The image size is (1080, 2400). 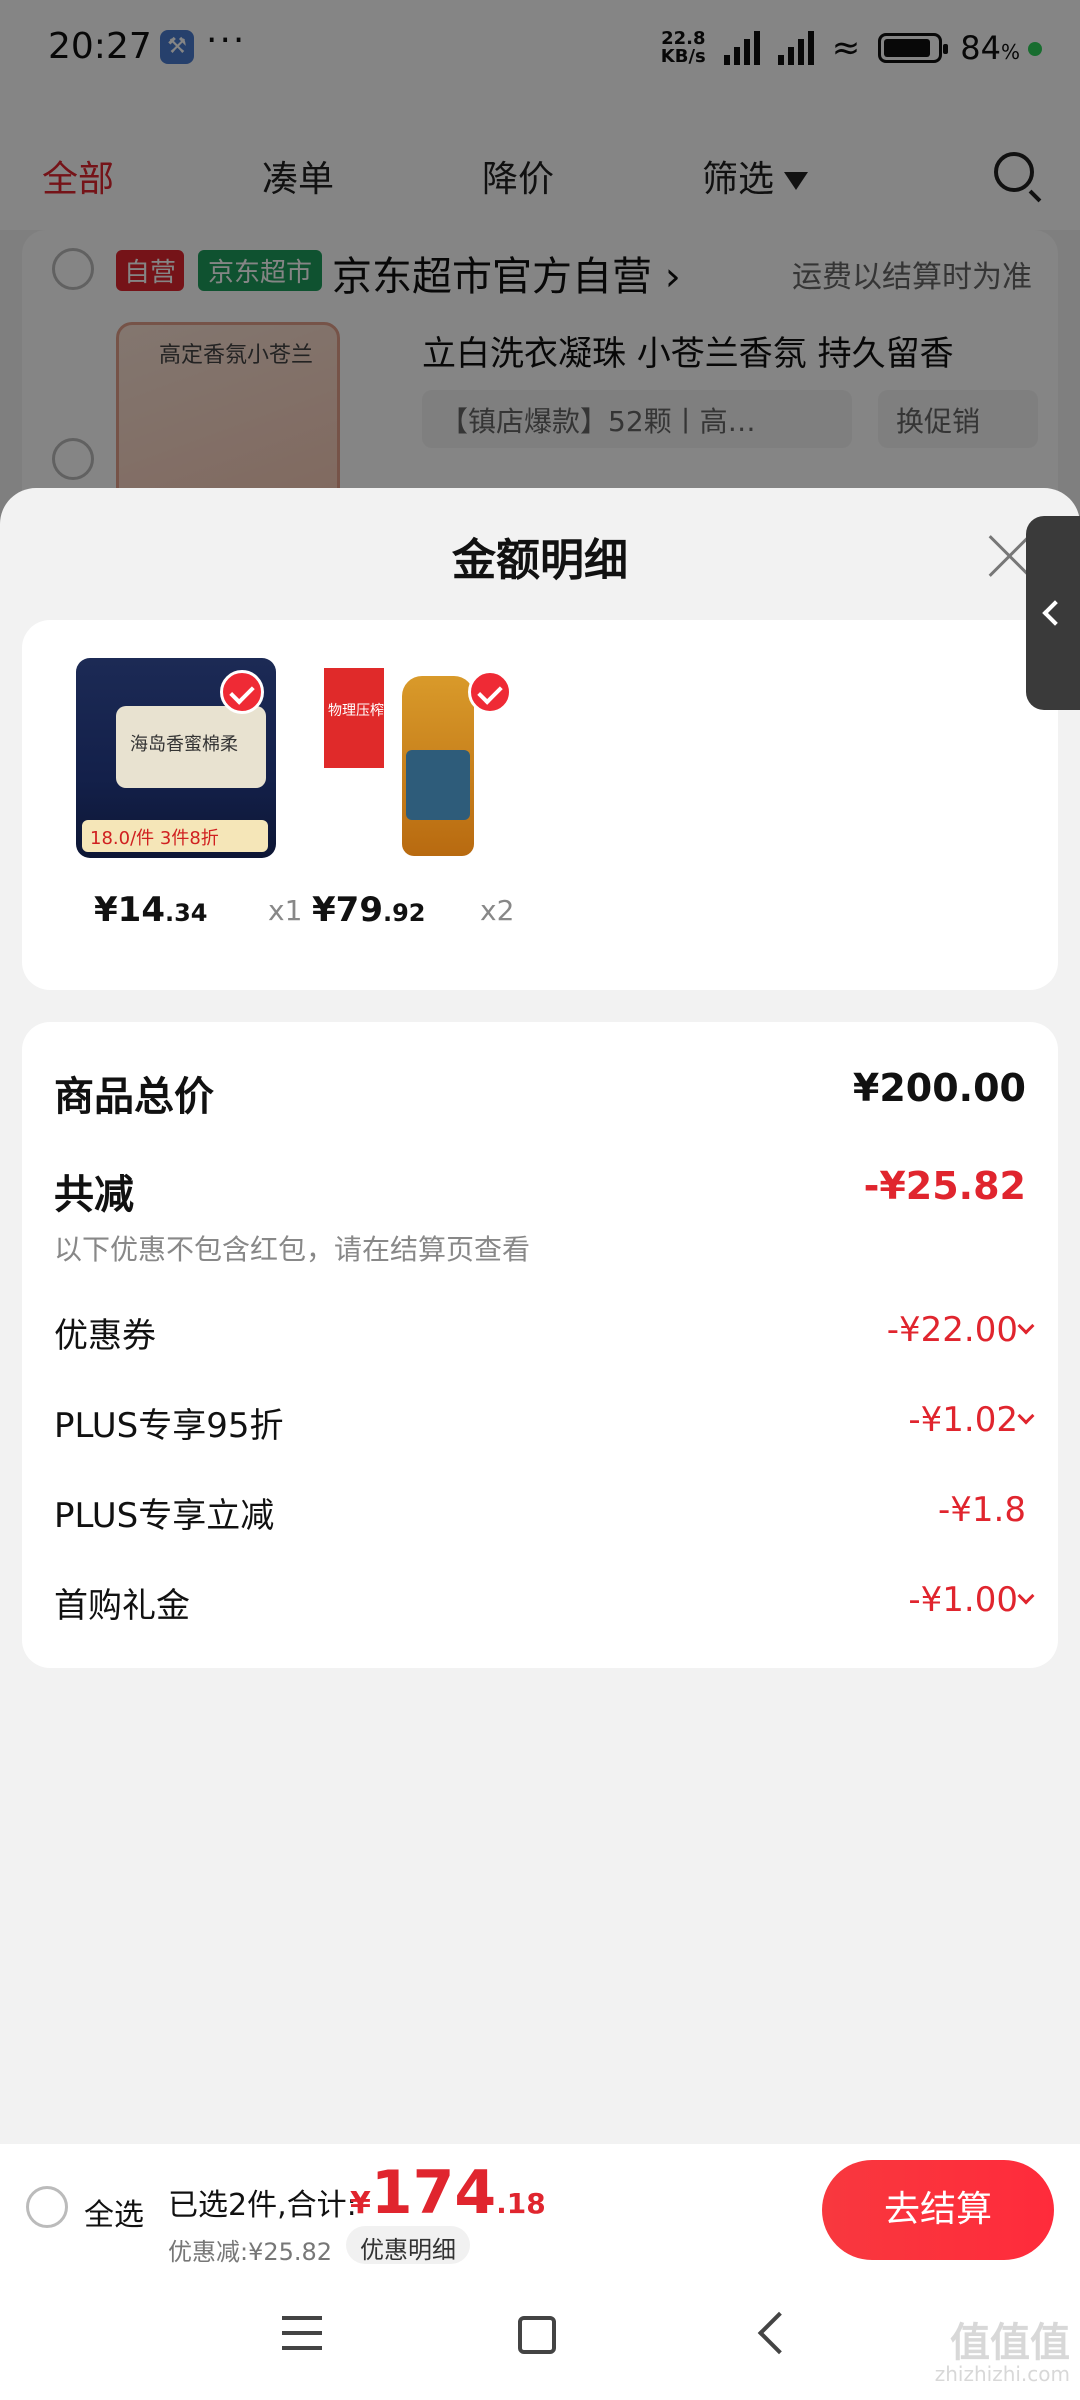 I want to click on checkout-total: ¥174.18, so click(x=448, y=2193).